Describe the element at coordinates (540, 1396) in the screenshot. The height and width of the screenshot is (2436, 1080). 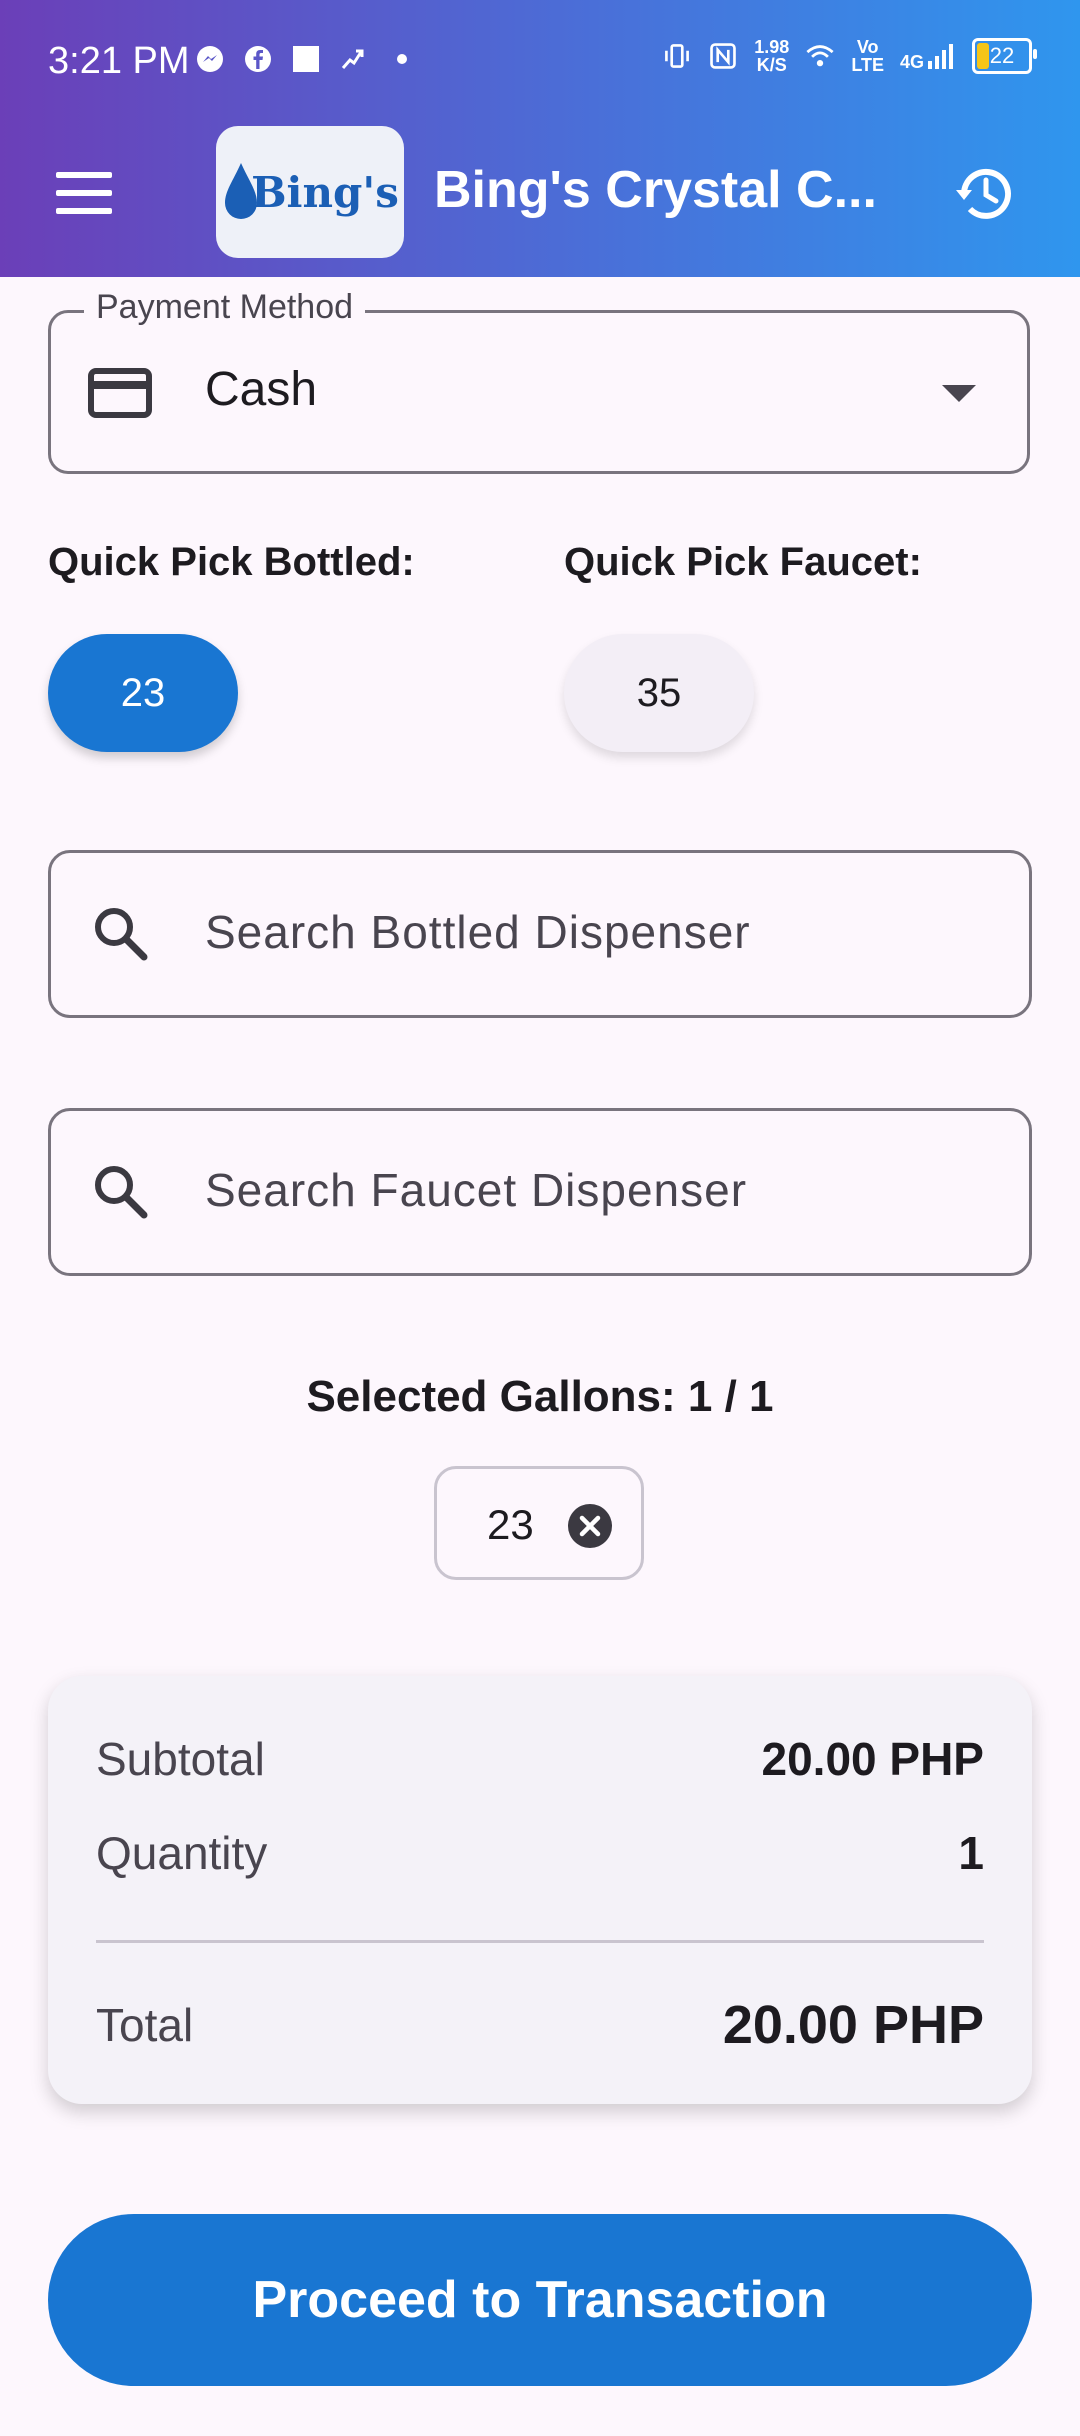
I see `selected-gallons-title: Selected Gallons: 1 / 1` at that location.